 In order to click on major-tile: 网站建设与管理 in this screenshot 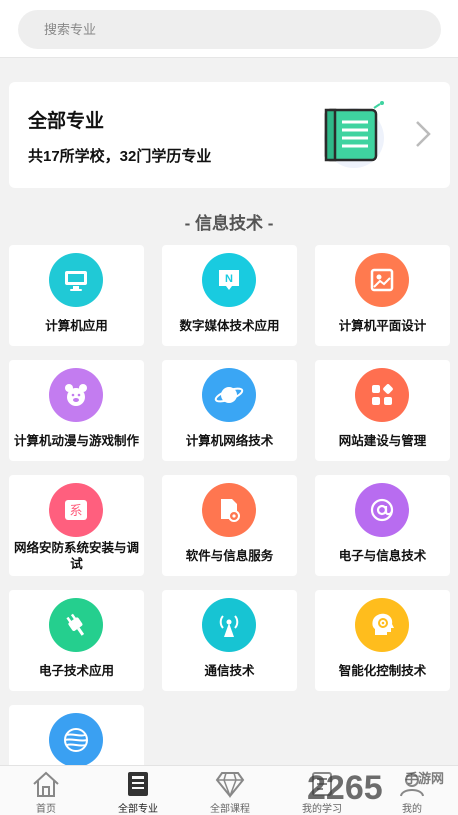, I will do `click(382, 410)`.